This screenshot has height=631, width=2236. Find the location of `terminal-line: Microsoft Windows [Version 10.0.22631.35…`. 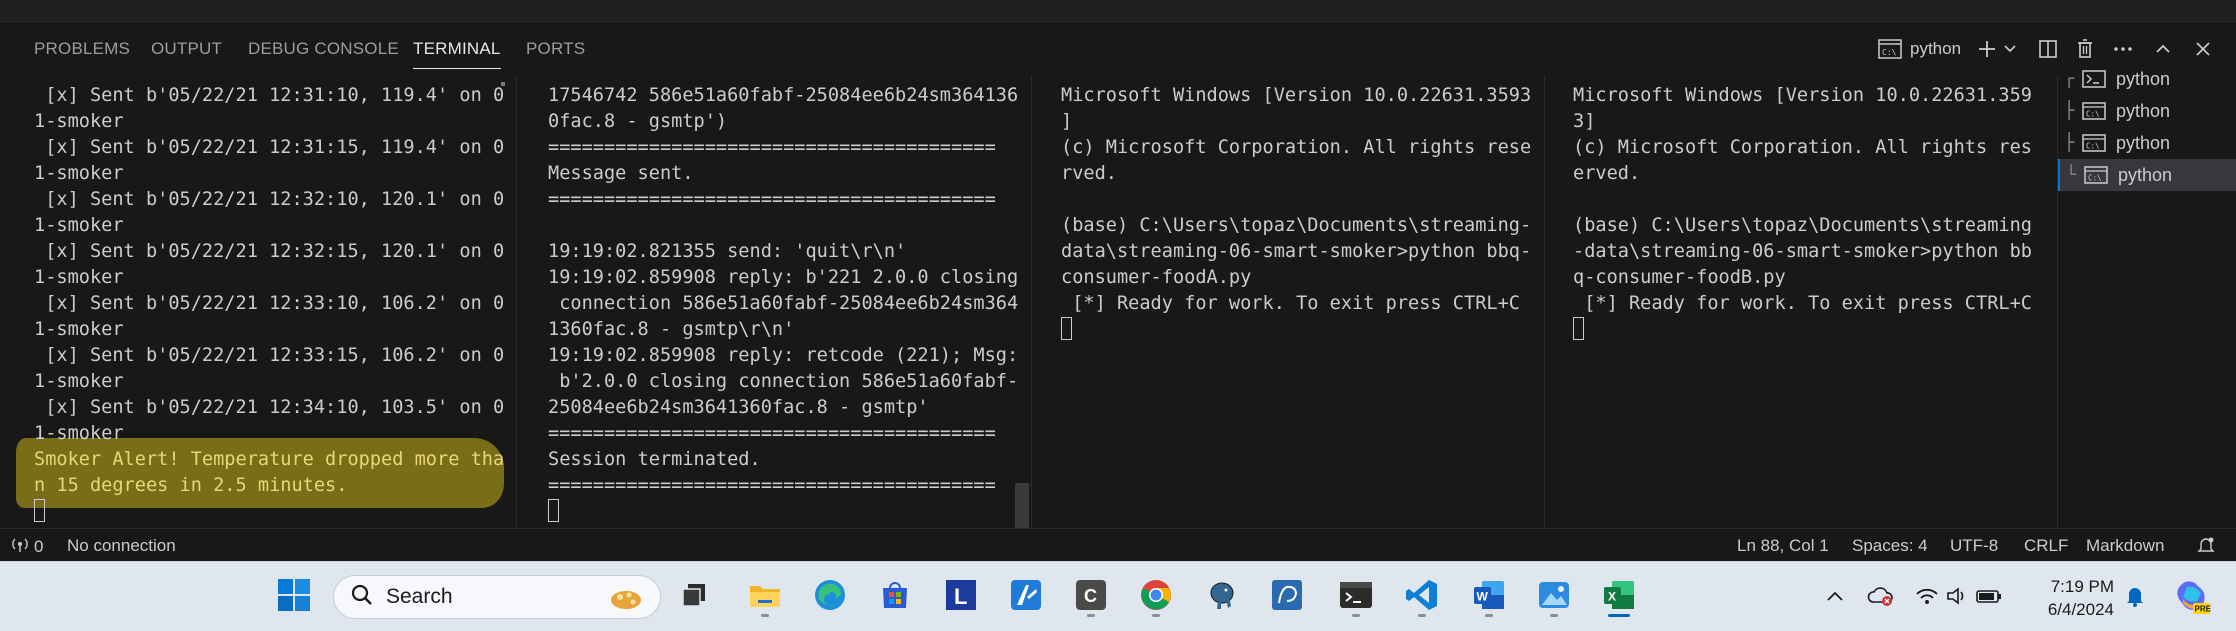

terminal-line: Microsoft Windows [Version 10.0.22631.35… is located at coordinates (1296, 95).